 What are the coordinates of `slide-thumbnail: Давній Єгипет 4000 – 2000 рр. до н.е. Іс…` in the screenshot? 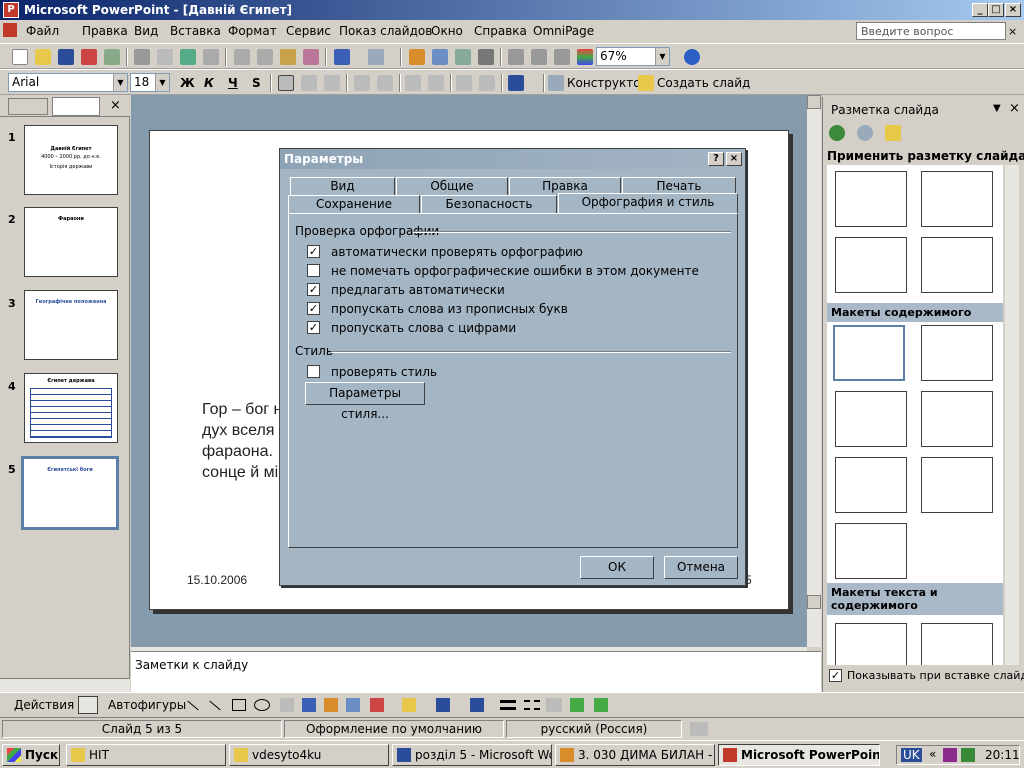 It's located at (71, 160).